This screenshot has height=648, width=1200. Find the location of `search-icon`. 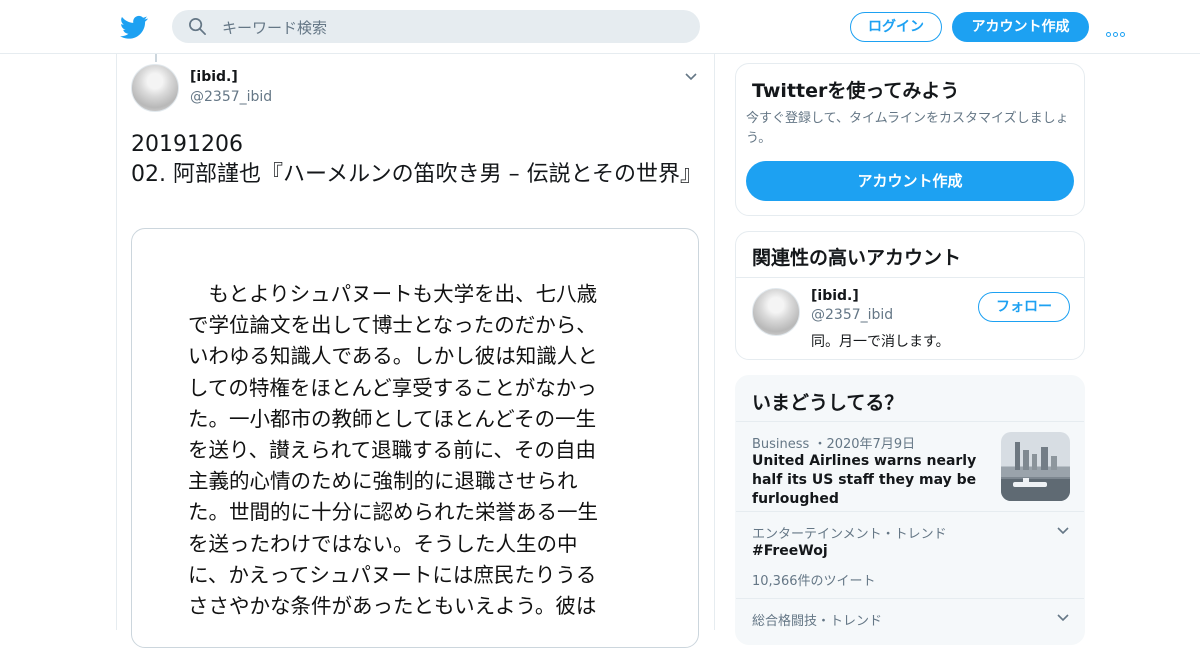

search-icon is located at coordinates (197, 26).